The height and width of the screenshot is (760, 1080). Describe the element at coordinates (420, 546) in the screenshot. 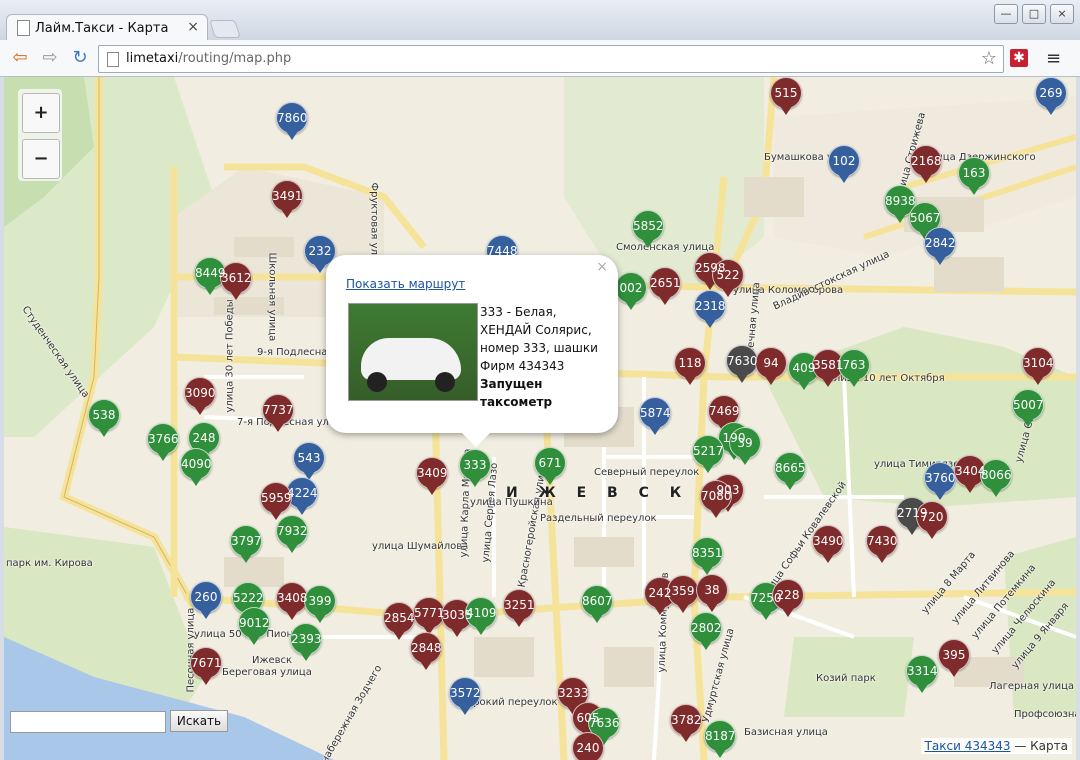

I see `street-label: улица Шумайлова` at that location.